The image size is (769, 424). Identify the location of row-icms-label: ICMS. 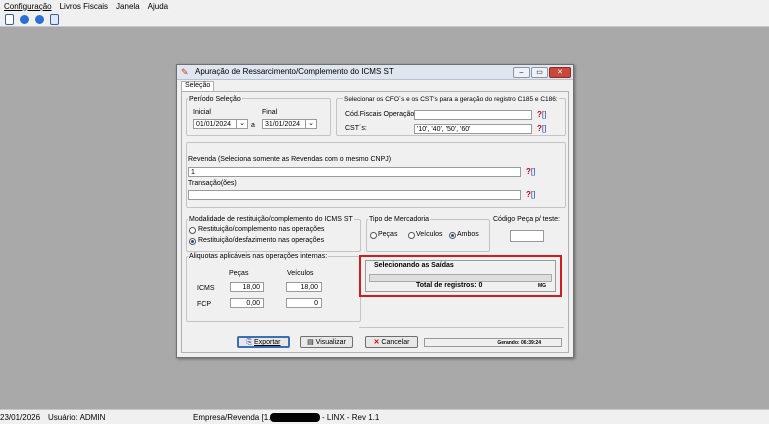
(206, 288).